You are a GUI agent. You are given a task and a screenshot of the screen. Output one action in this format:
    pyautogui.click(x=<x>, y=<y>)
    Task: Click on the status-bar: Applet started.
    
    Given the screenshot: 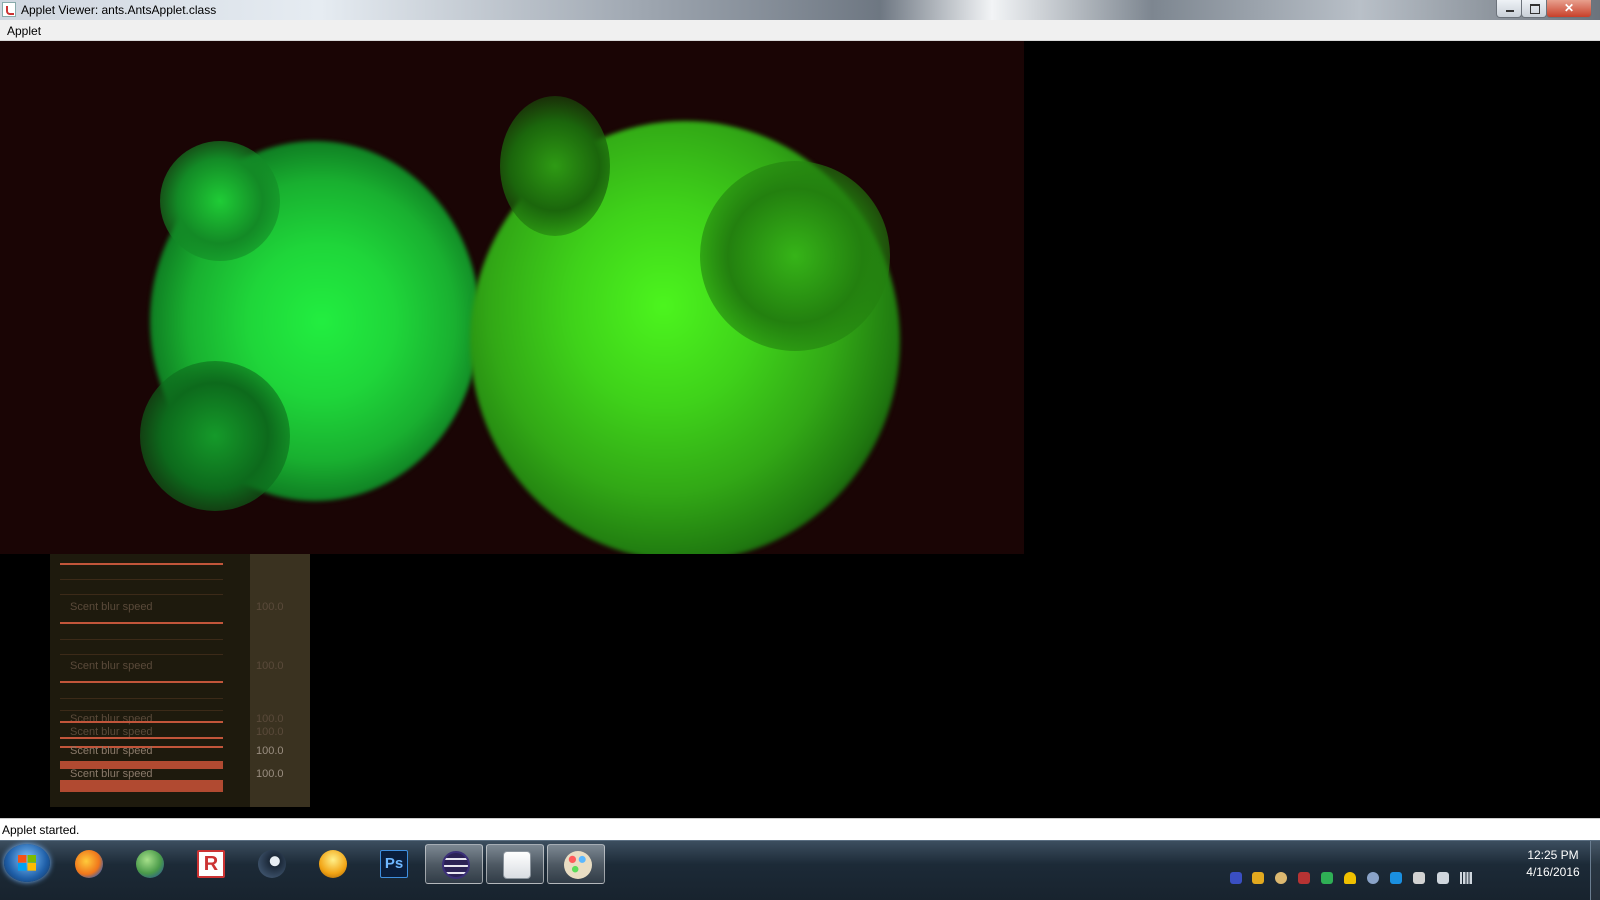 What is the action you would take?
    pyautogui.click(x=800, y=829)
    